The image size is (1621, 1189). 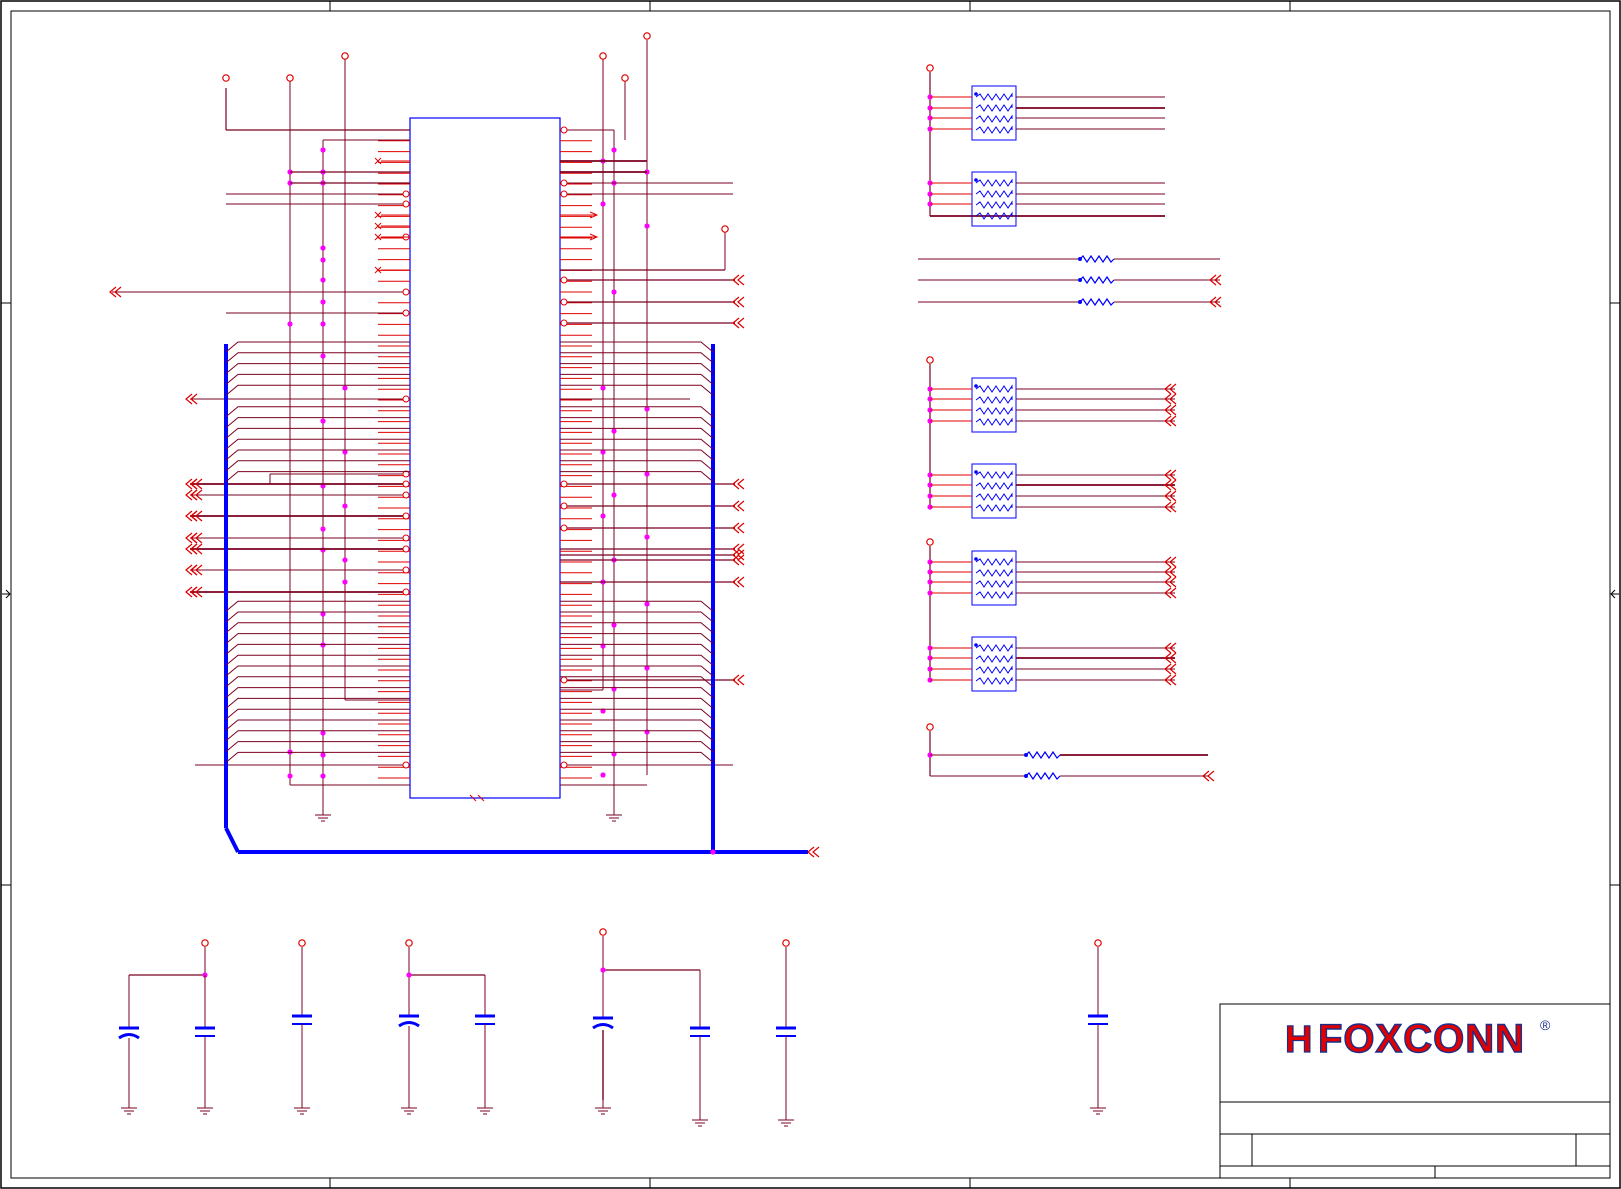 I want to click on chevron, so click(x=813, y=852).